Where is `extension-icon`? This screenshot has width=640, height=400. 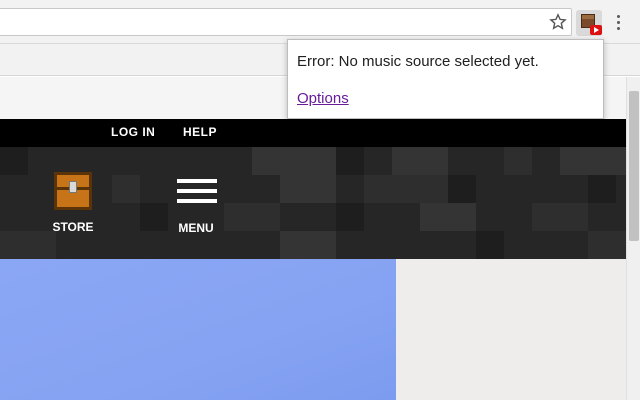 extension-icon is located at coordinates (589, 23).